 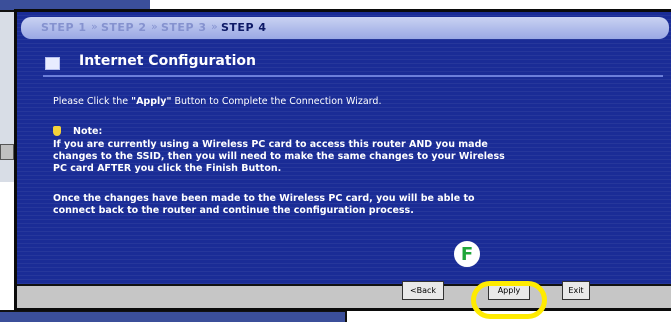 What do you see at coordinates (345, 28) in the screenshot?
I see `step-progress-bar: STEP 1 » STEP 2 » STEP 3 » STEP 4` at bounding box center [345, 28].